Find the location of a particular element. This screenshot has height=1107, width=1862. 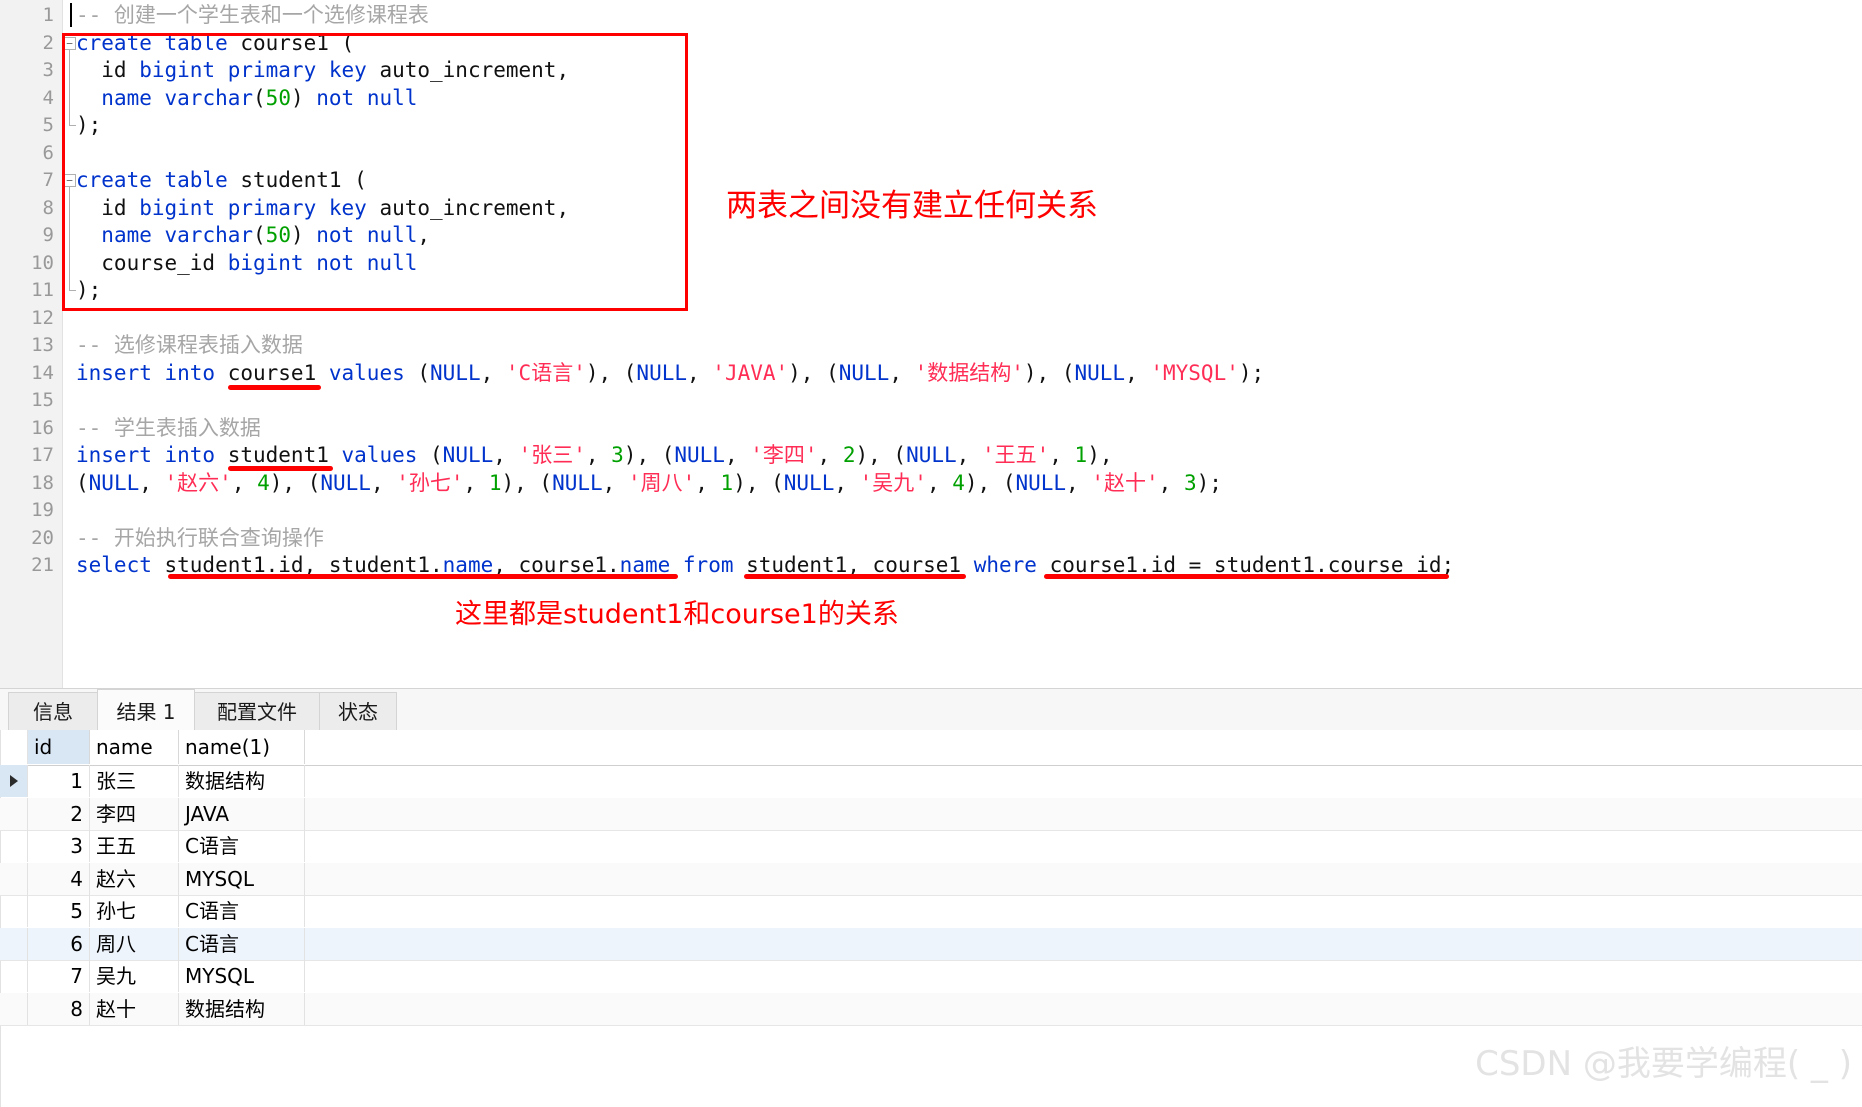

result-tab-1: 信息 is located at coordinates (53, 711).